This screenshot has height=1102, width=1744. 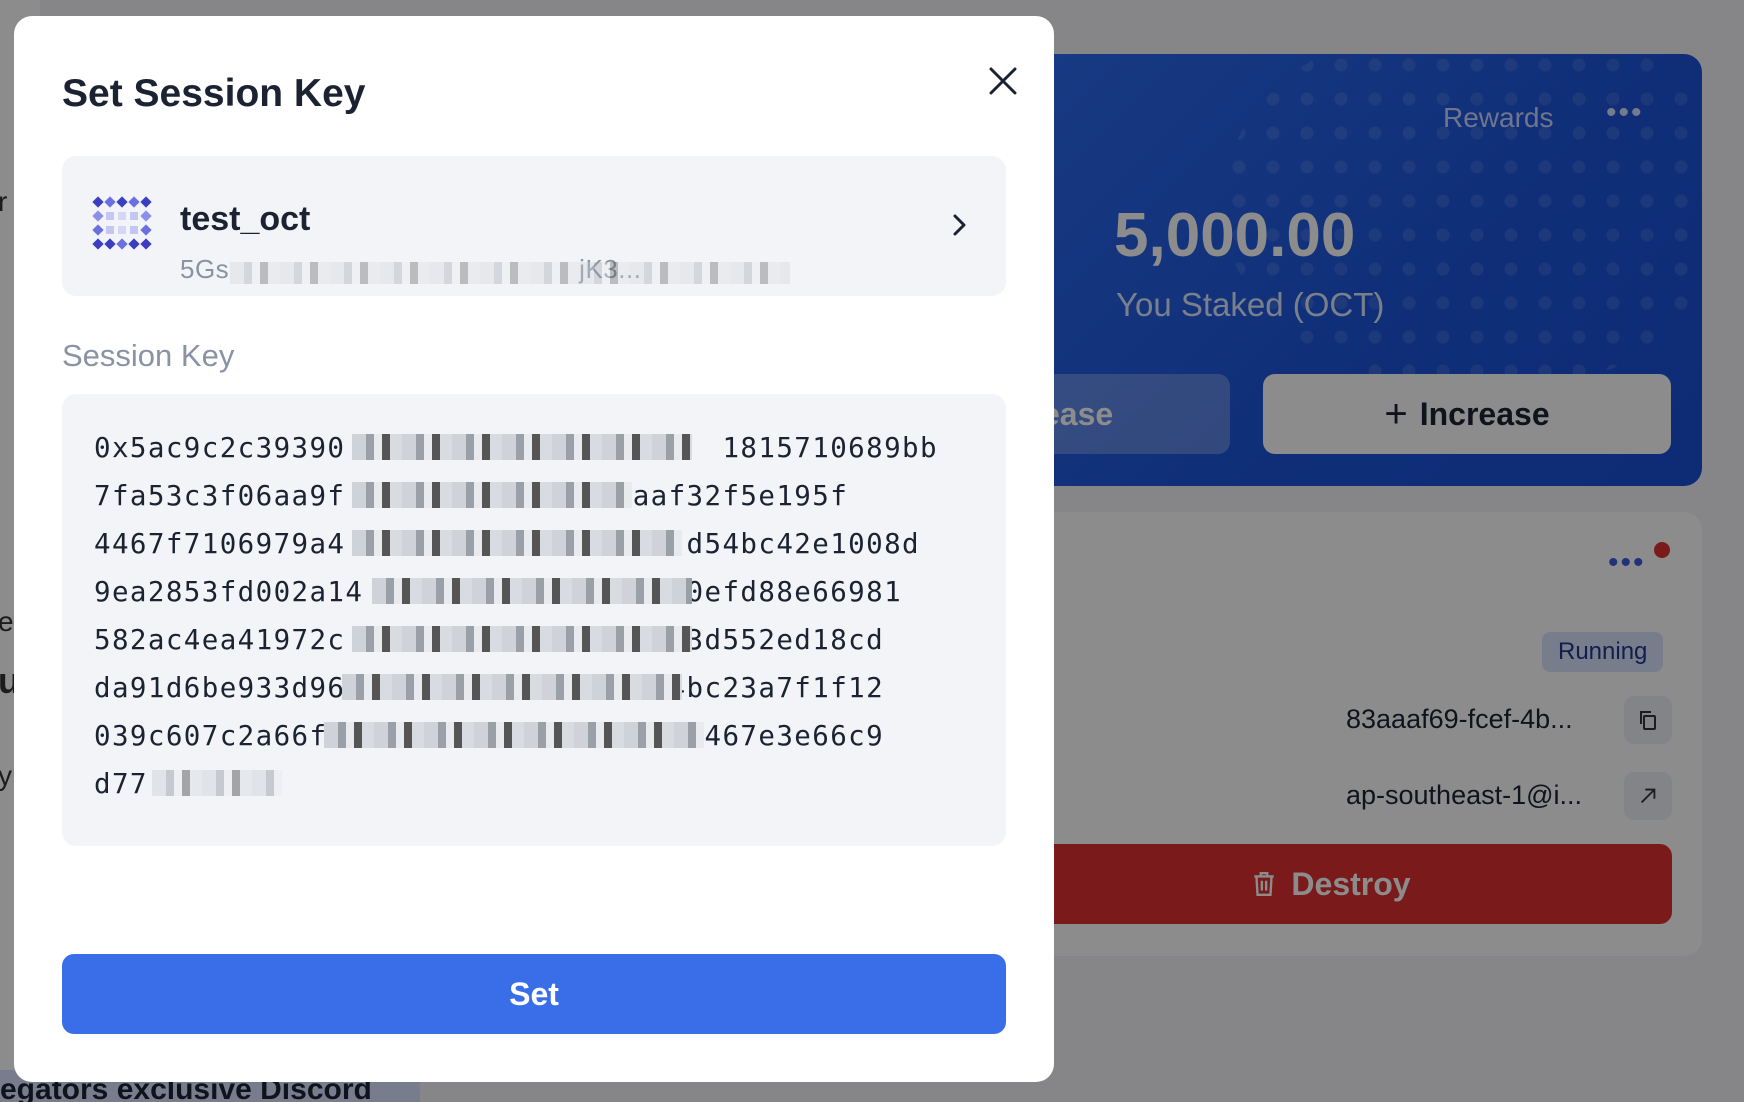 I want to click on account-avatar-icon, so click(x=122, y=223).